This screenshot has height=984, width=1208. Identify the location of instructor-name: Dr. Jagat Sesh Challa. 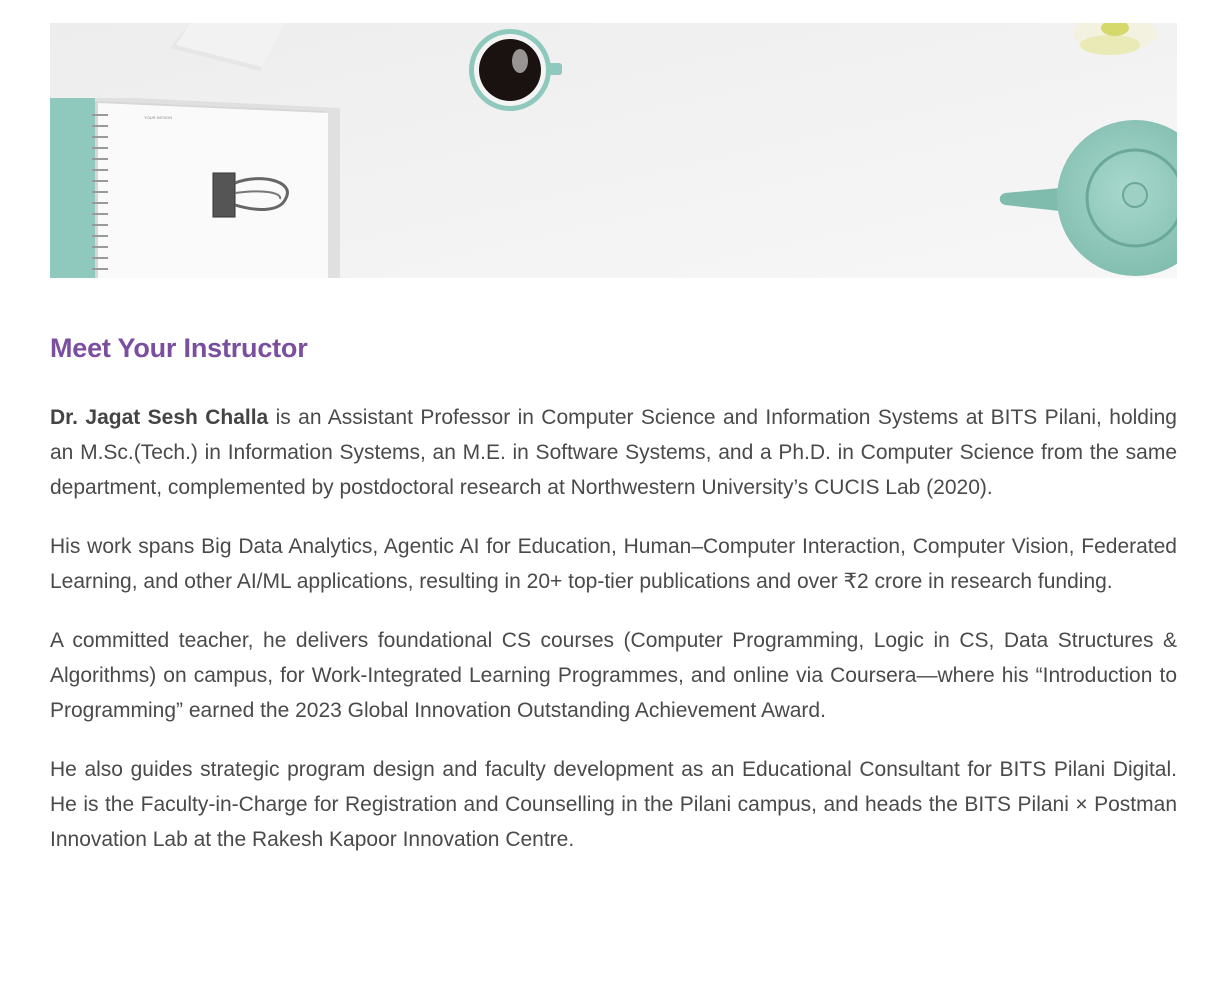
(159, 417).